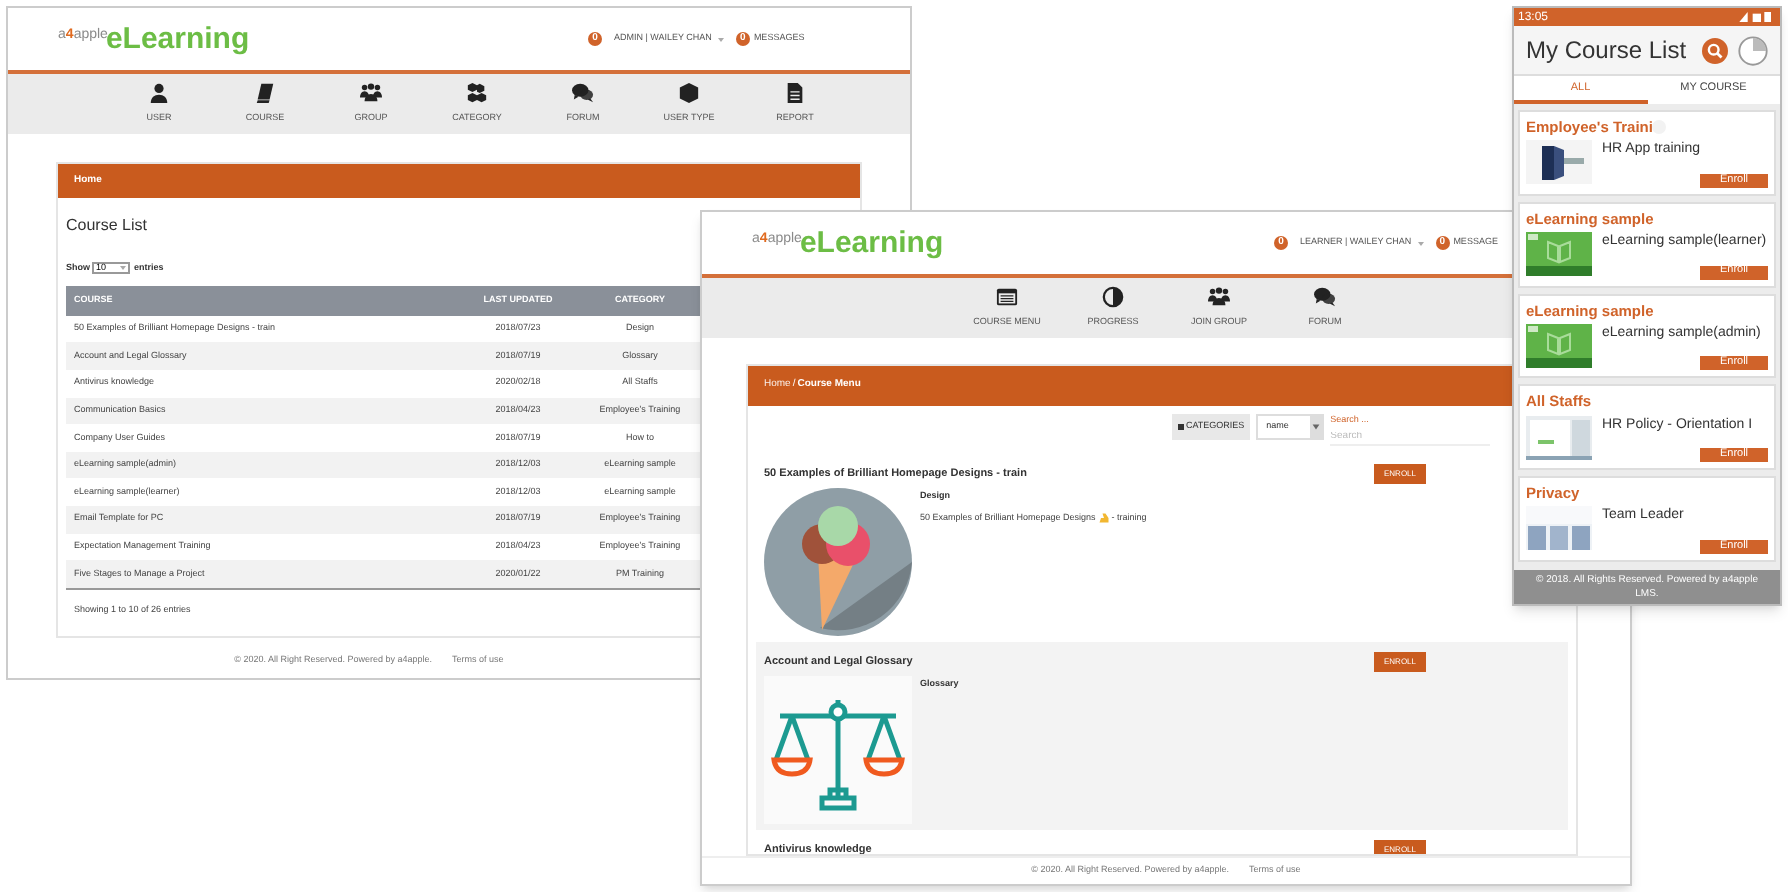 The width and height of the screenshot is (1788, 892). What do you see at coordinates (265, 93) in the screenshot?
I see `book-icon` at bounding box center [265, 93].